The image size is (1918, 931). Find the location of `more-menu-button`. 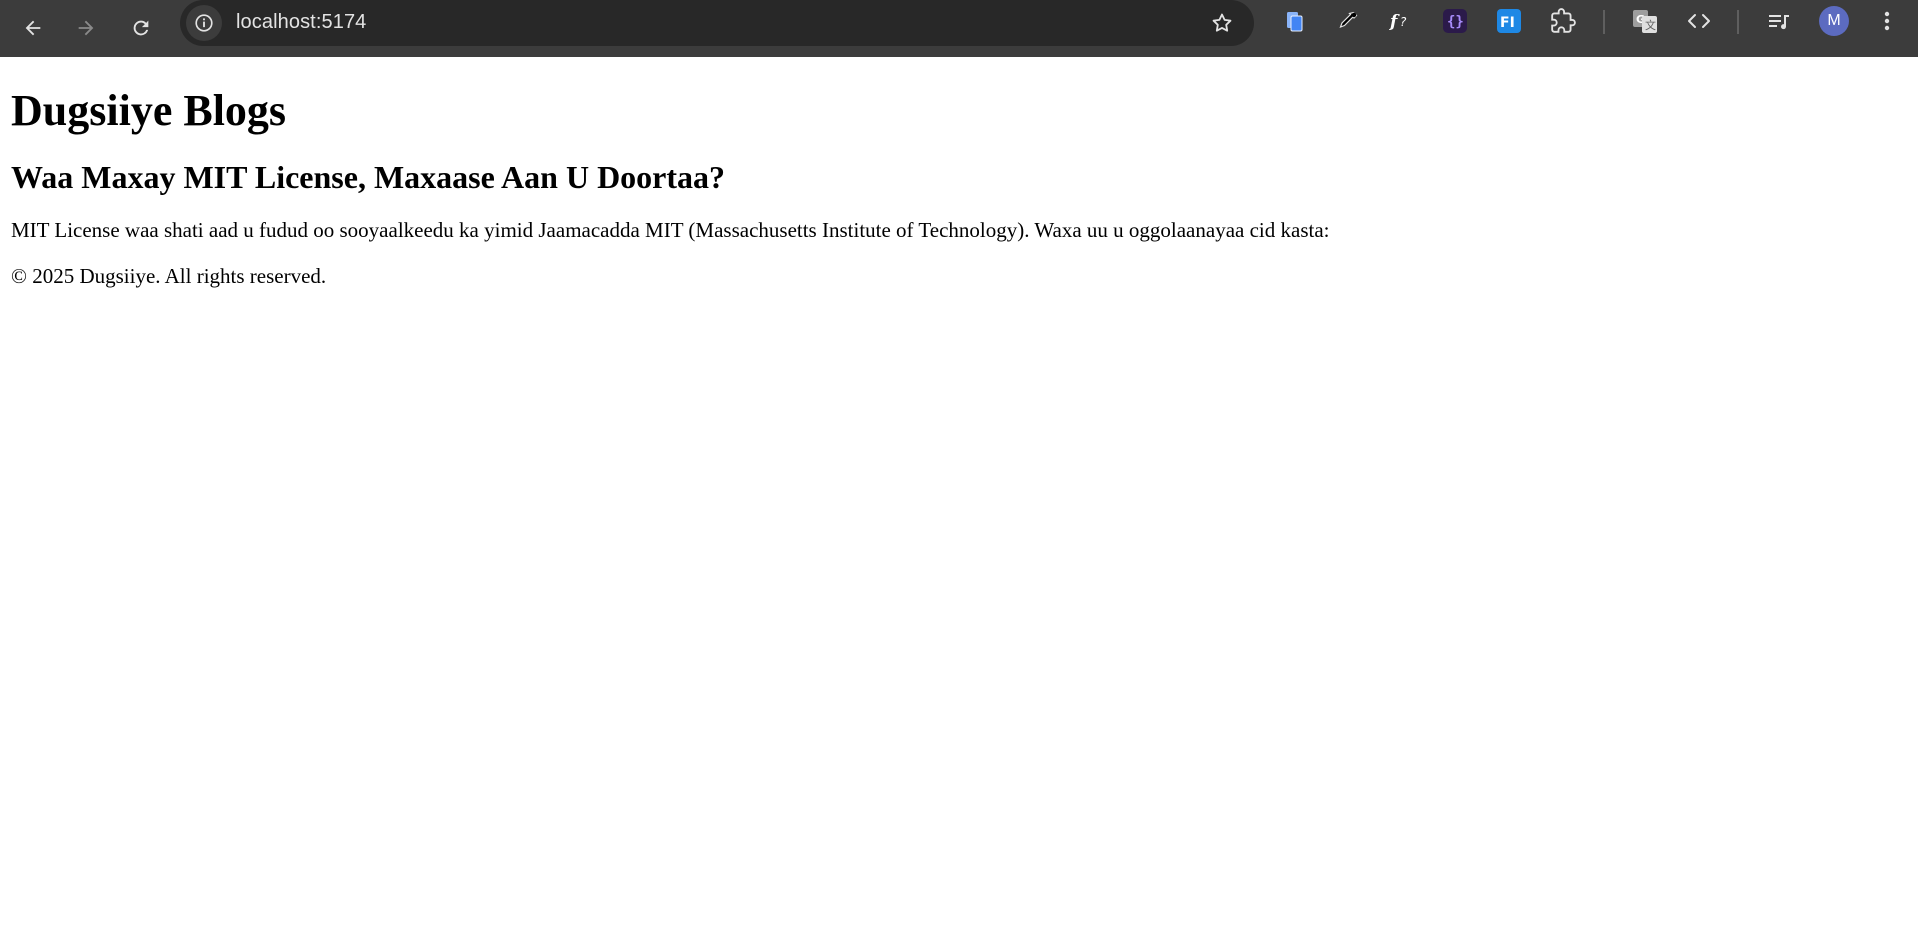

more-menu-button is located at coordinates (1887, 21).